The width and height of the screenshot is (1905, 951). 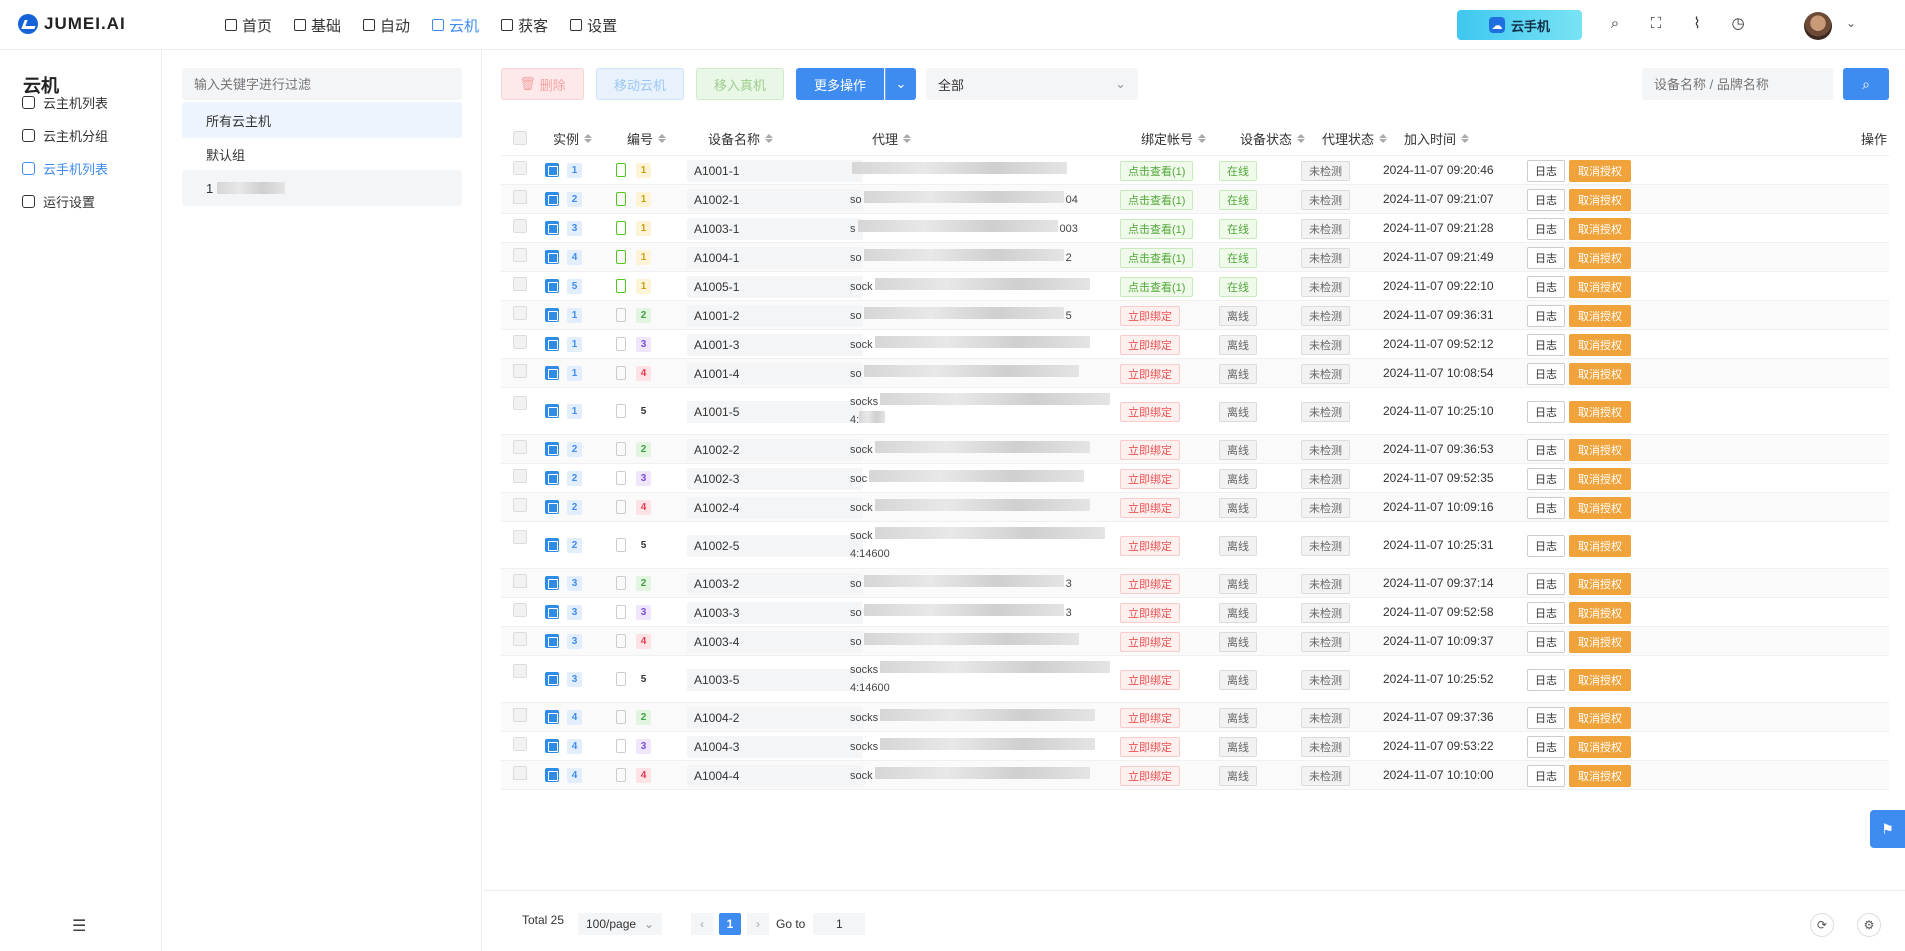 What do you see at coordinates (248, 25) in the screenshot?
I see `nav-item-0: 首页` at bounding box center [248, 25].